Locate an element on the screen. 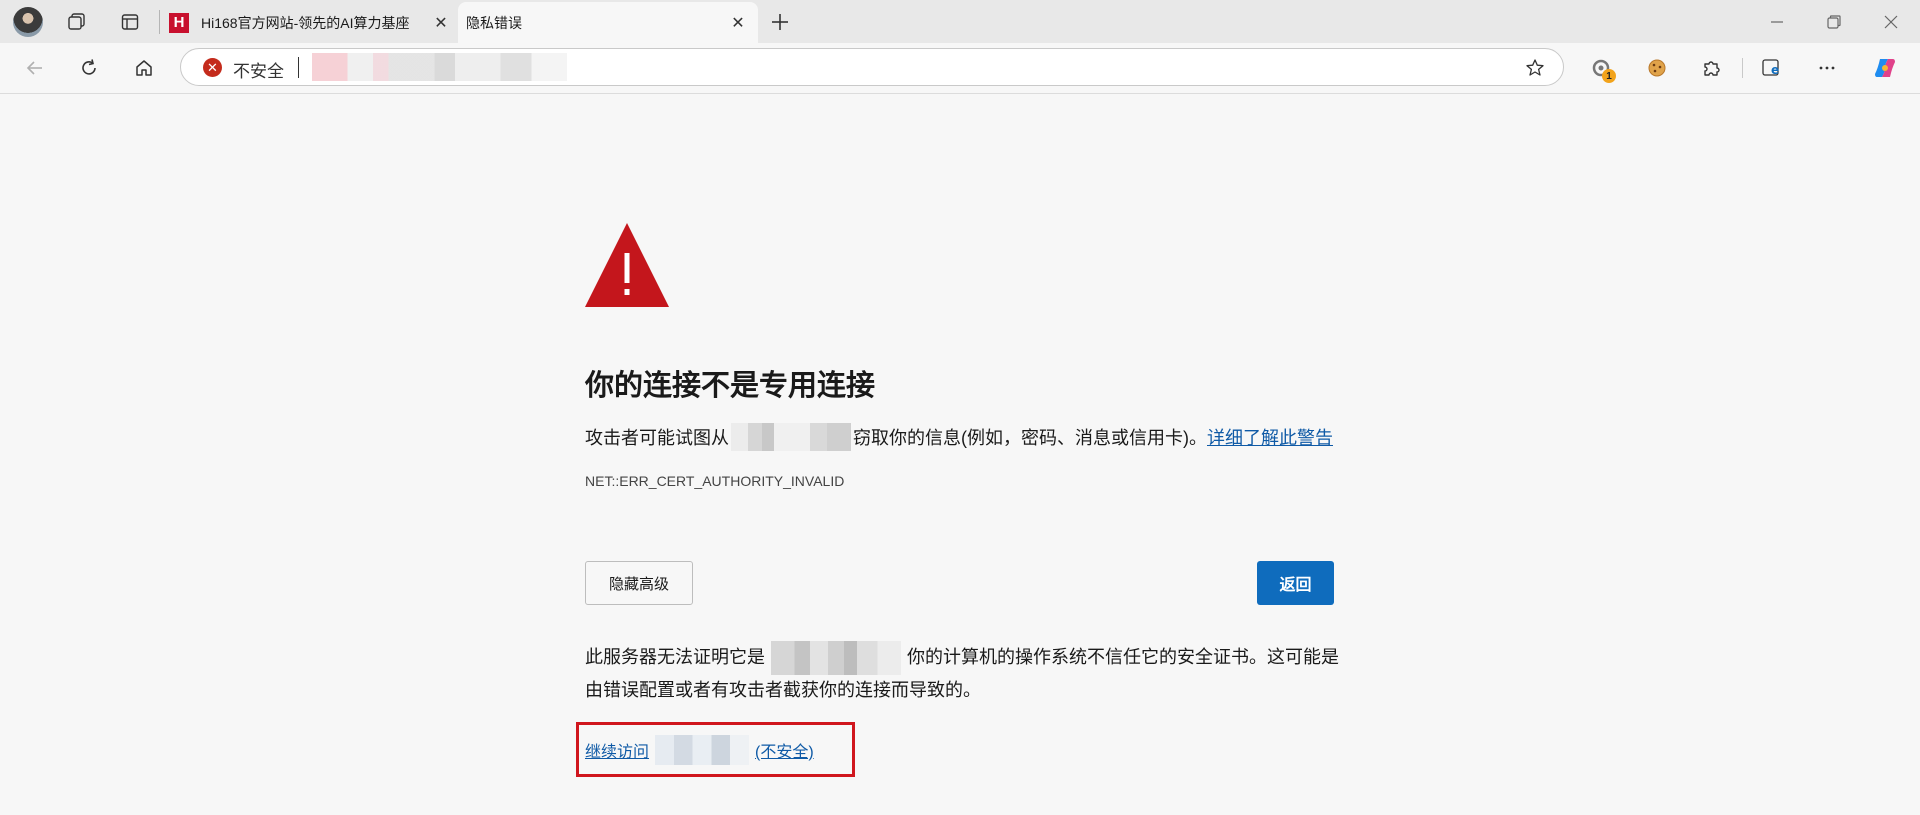 This screenshot has height=815, width=1920. extensions-puzzle-icon is located at coordinates (1712, 68).